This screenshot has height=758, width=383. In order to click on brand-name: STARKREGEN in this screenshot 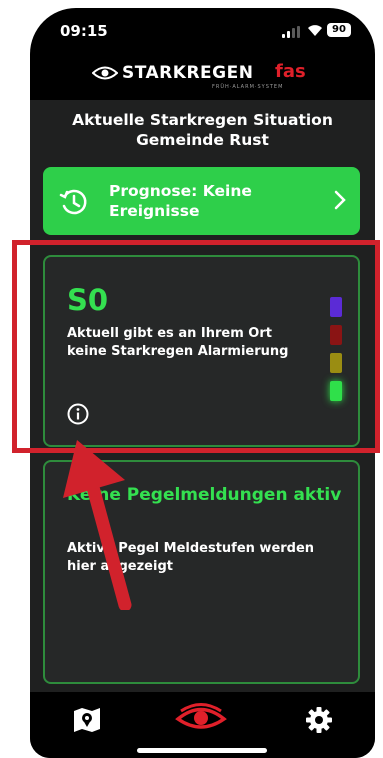, I will do `click(188, 73)`.